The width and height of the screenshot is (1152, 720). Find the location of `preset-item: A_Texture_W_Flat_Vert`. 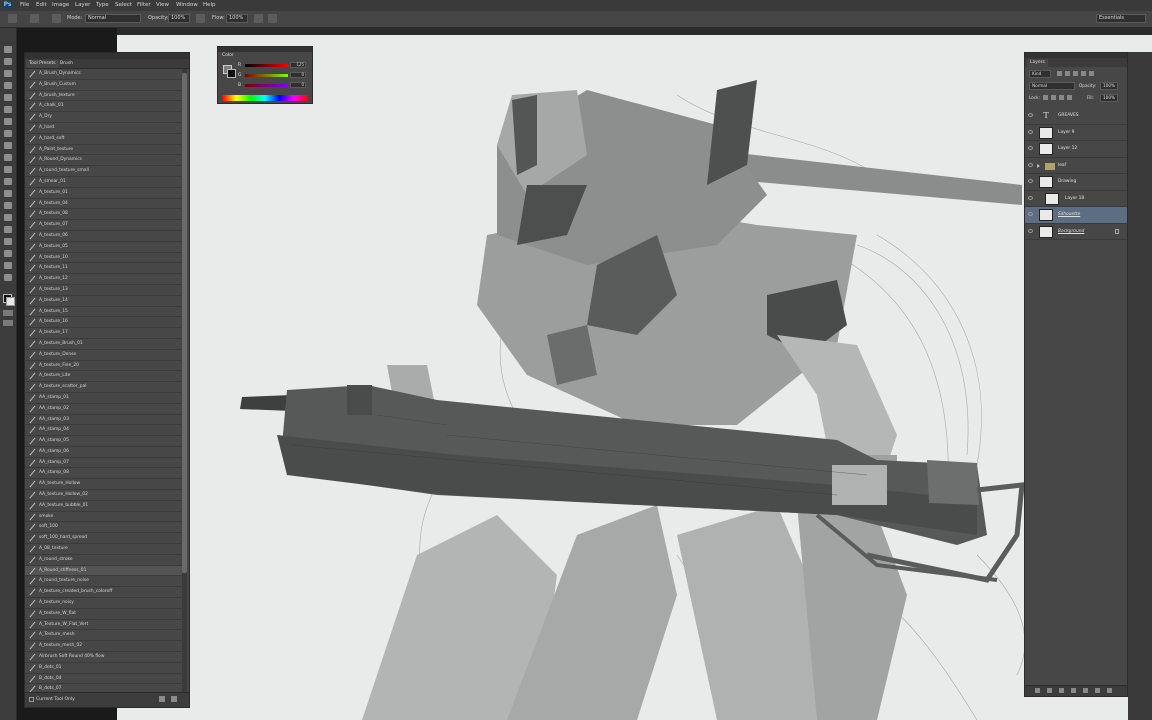

preset-item: A_Texture_W_Flat_Vert is located at coordinates (104, 625).